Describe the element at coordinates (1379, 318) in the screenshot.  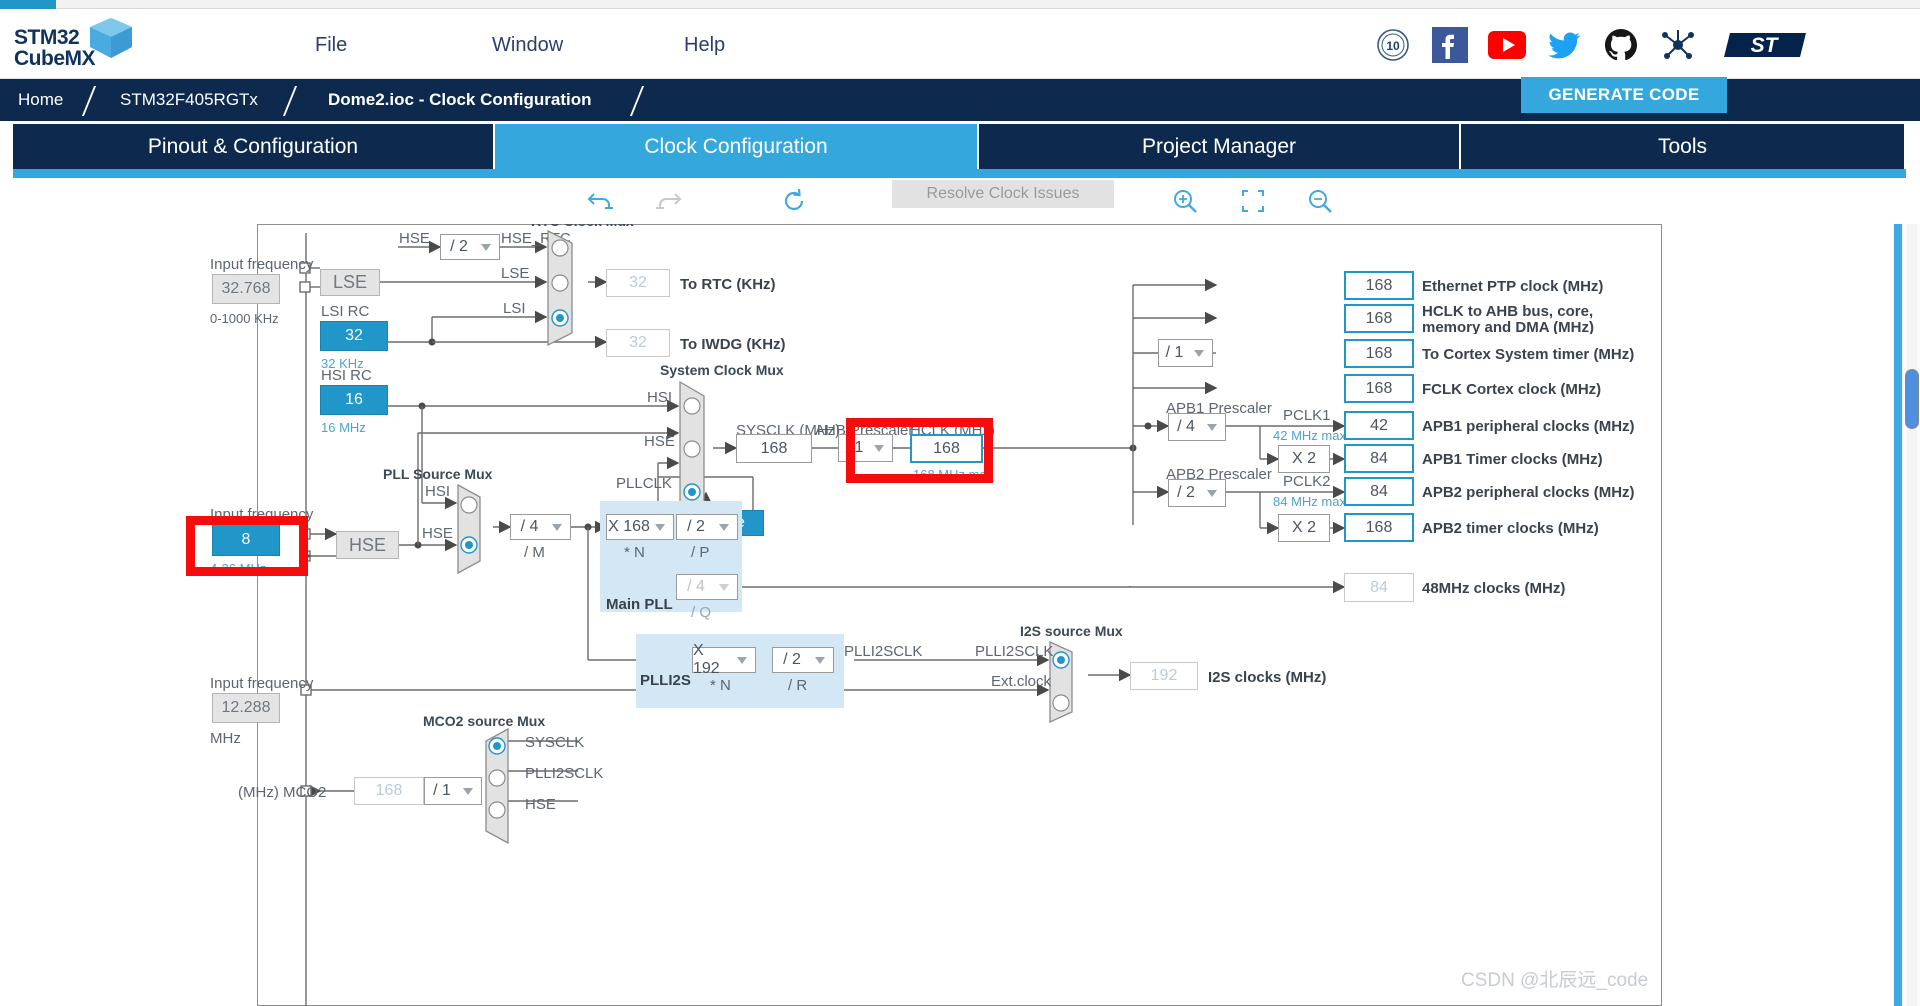
I see `output-value-hclk-ahb: 168` at that location.